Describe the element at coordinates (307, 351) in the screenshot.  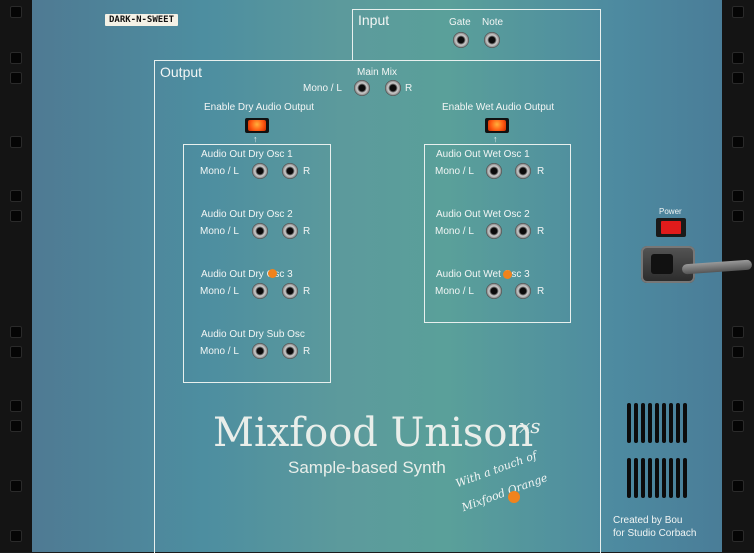
I see `dry-sub-osc-r-label: R` at that location.